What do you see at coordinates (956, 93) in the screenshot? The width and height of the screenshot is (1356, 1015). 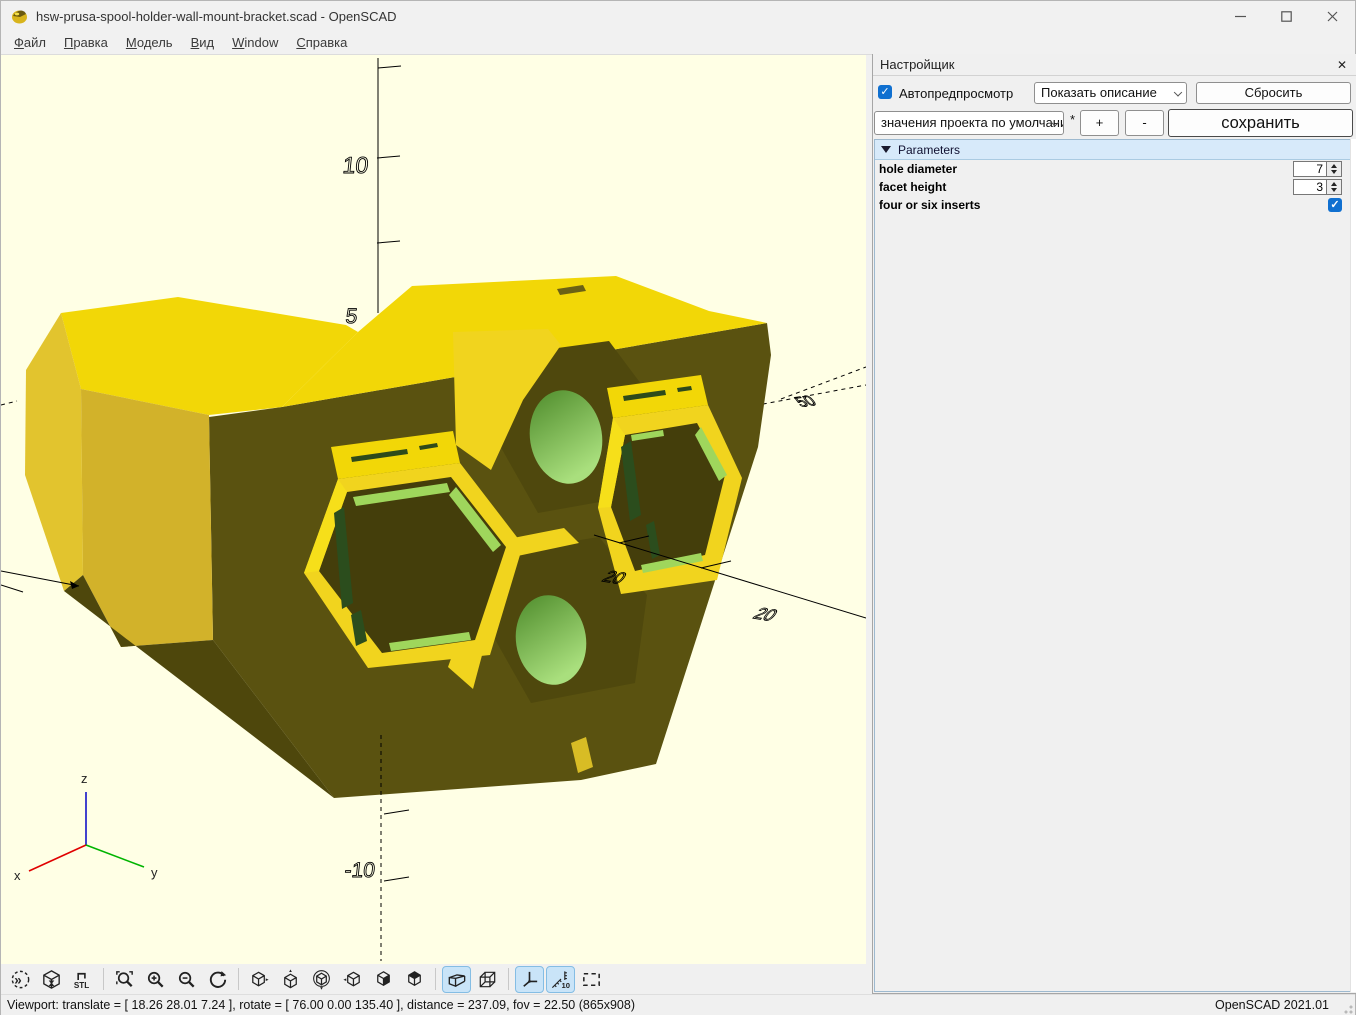 I see `autopreview-label: Автопредпросмотр` at bounding box center [956, 93].